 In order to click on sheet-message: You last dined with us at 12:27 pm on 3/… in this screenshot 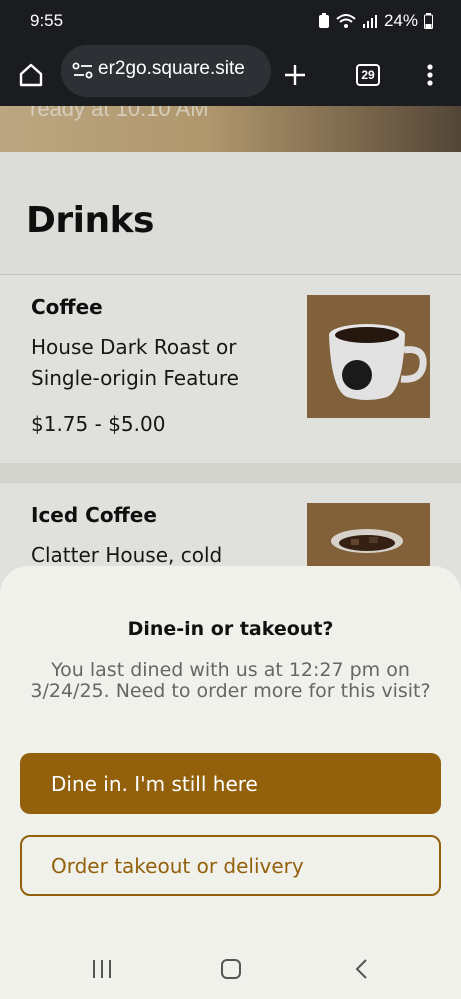, I will do `click(230, 680)`.